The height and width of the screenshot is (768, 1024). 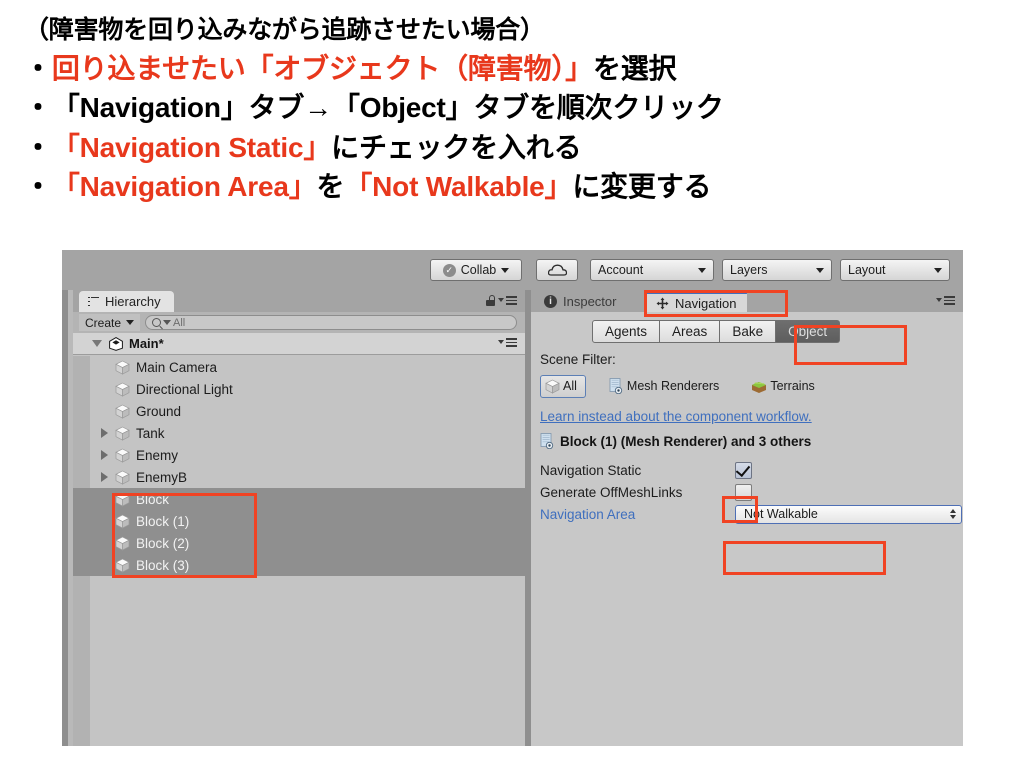 What do you see at coordinates (110, 322) in the screenshot?
I see `create-button: Create` at bounding box center [110, 322].